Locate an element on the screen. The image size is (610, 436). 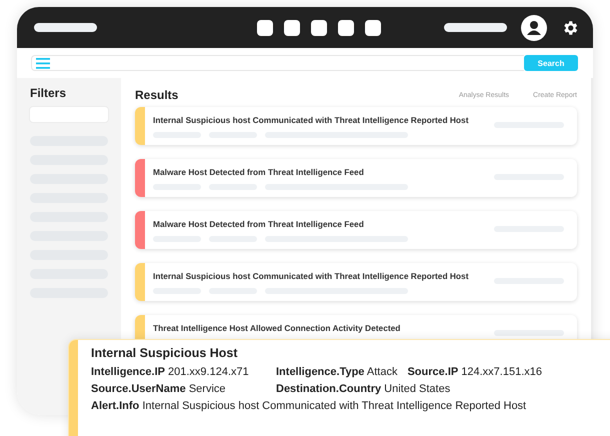
detail-field: Intelligence.IP 201.xx9.124.x71 is located at coordinates (178, 372).